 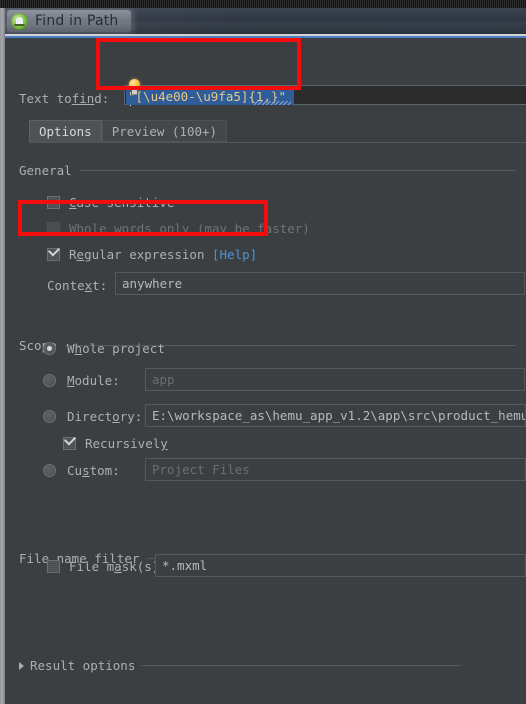 I want to click on result-options-toggle: Result options, so click(x=240, y=665).